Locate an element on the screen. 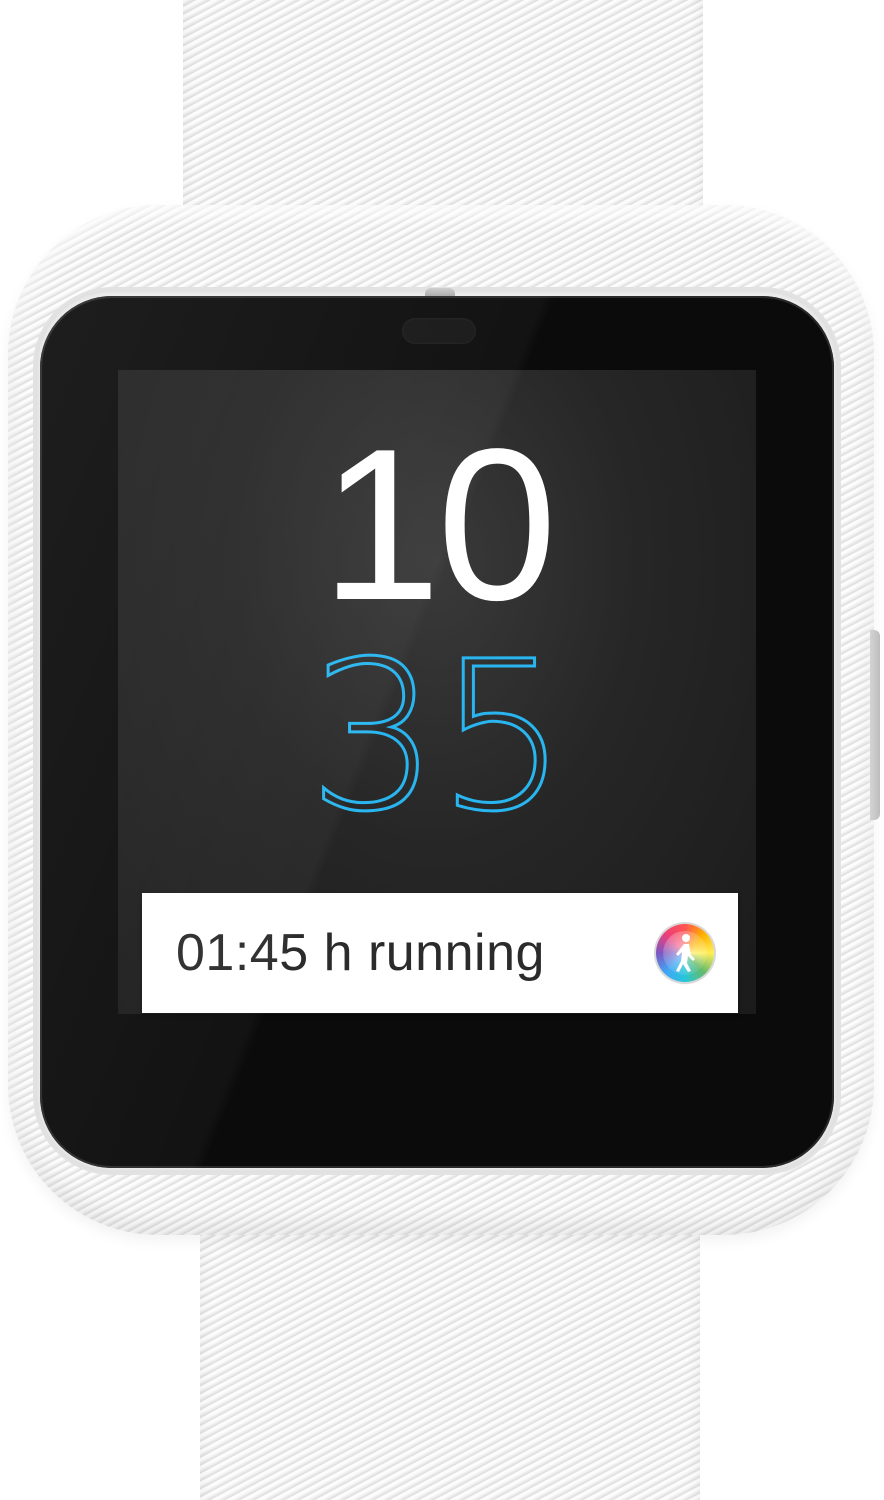  side-power-button is located at coordinates (875, 725).